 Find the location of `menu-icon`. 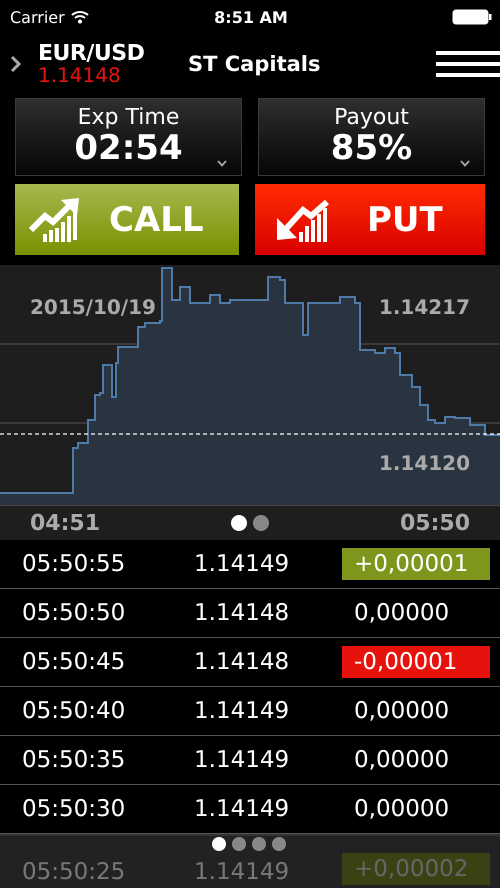

menu-icon is located at coordinates (468, 64).